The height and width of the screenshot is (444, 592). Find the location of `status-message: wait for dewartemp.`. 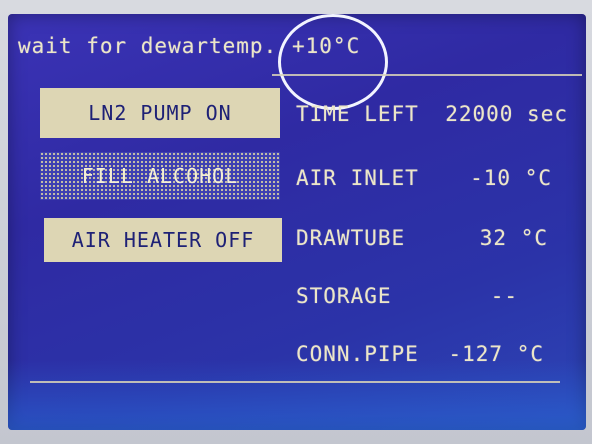

status-message: wait for dewartemp. is located at coordinates (148, 46).